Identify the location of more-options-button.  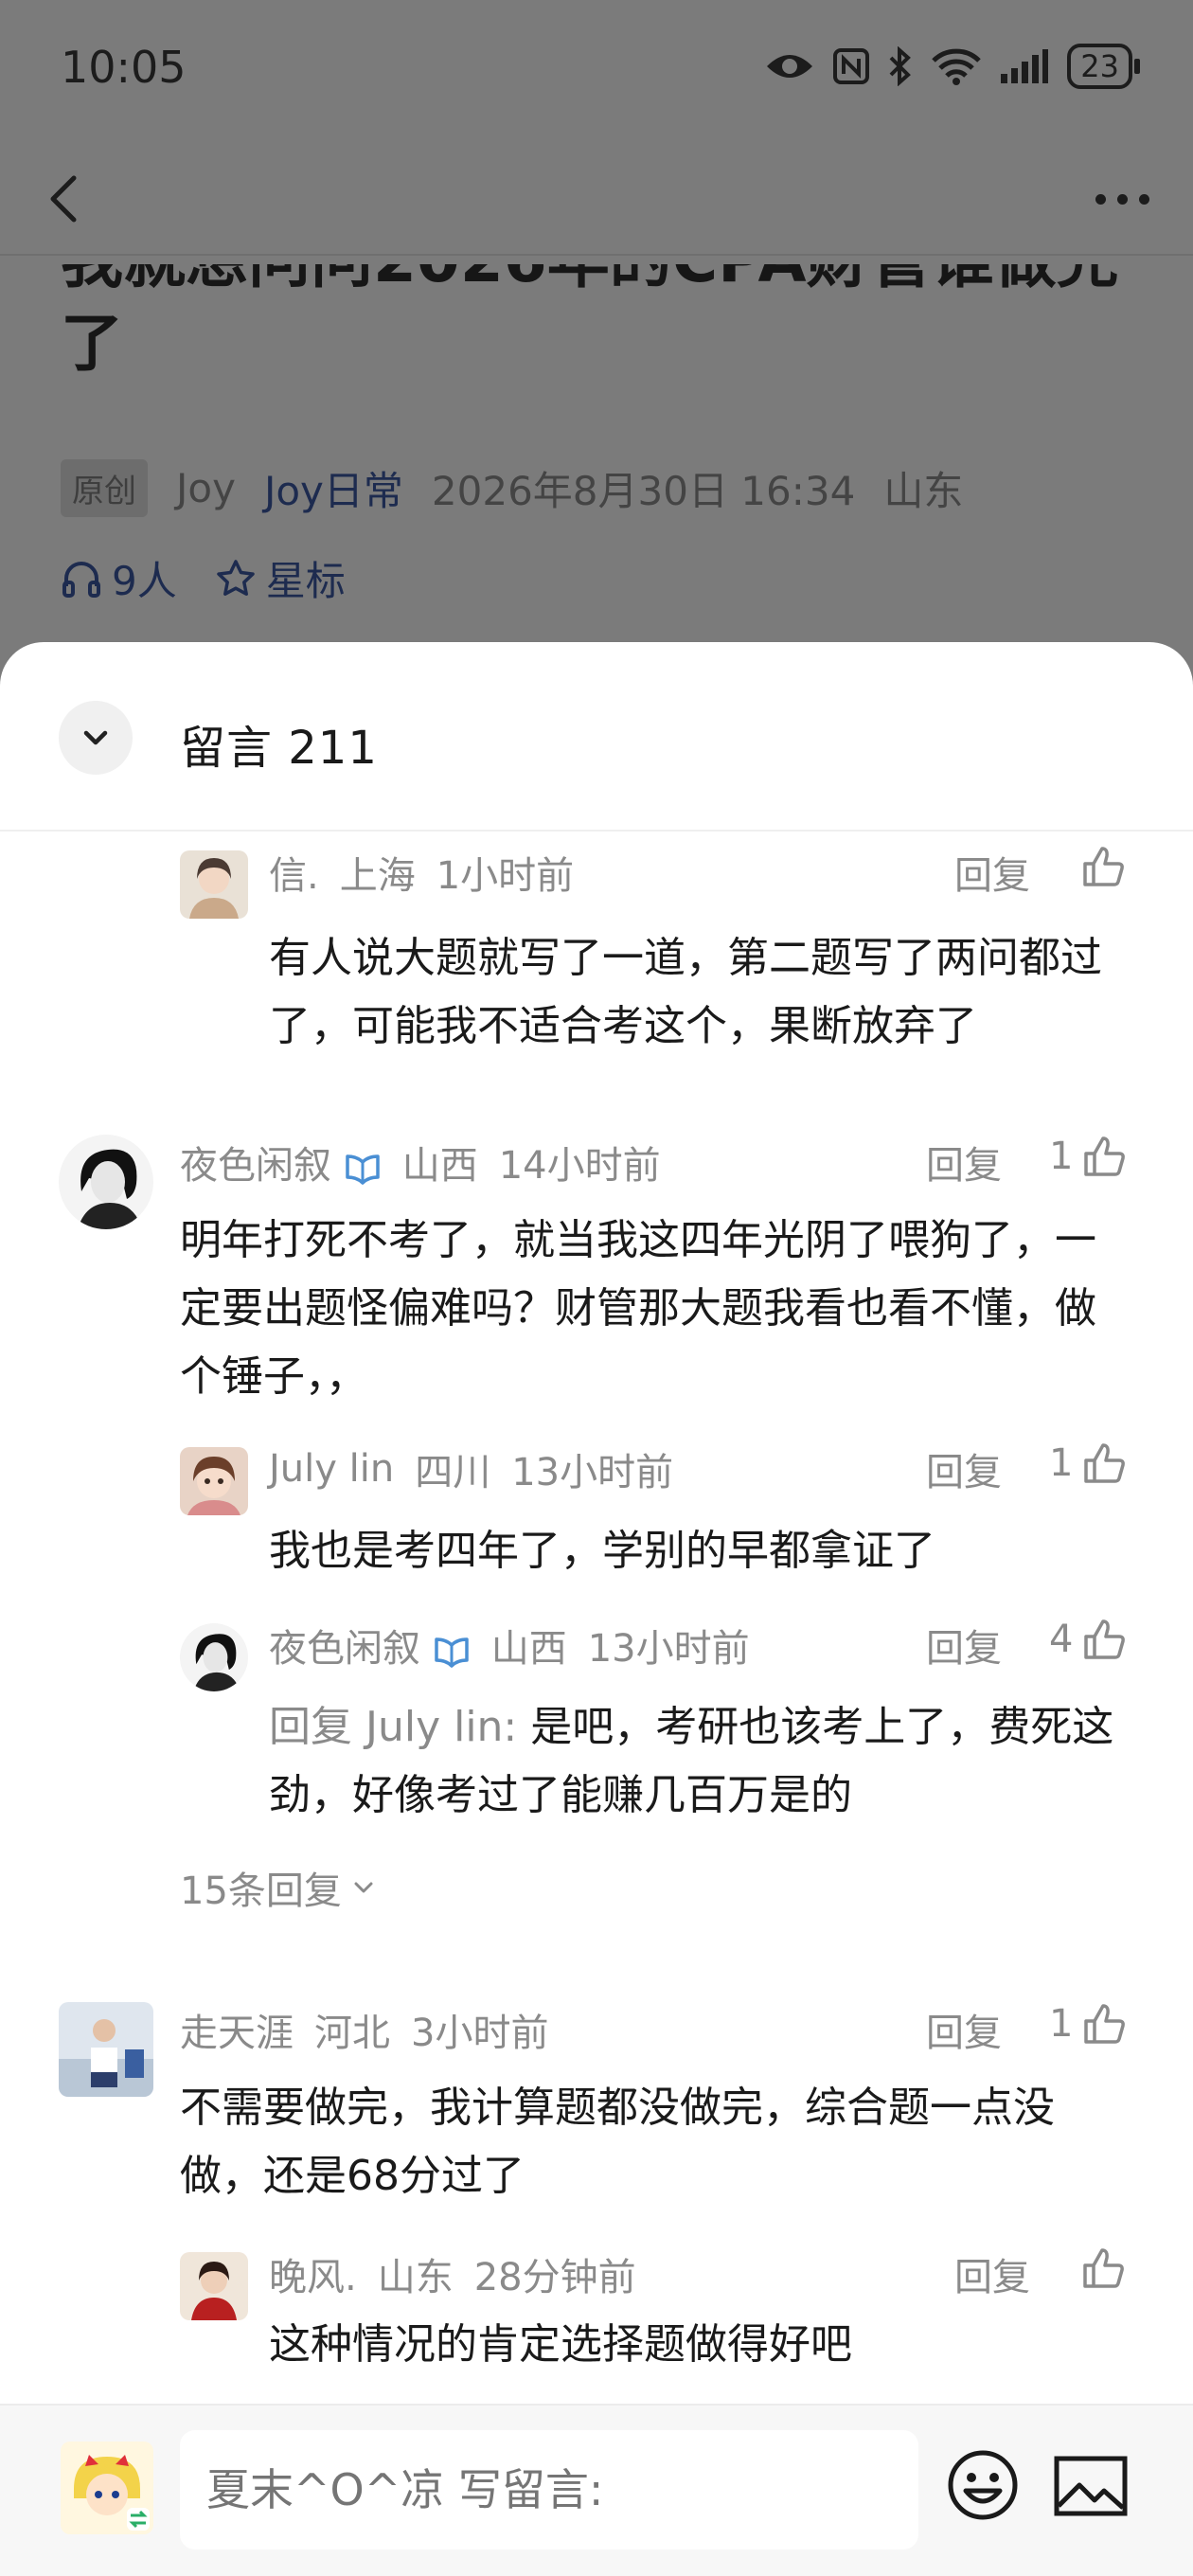
(1122, 199).